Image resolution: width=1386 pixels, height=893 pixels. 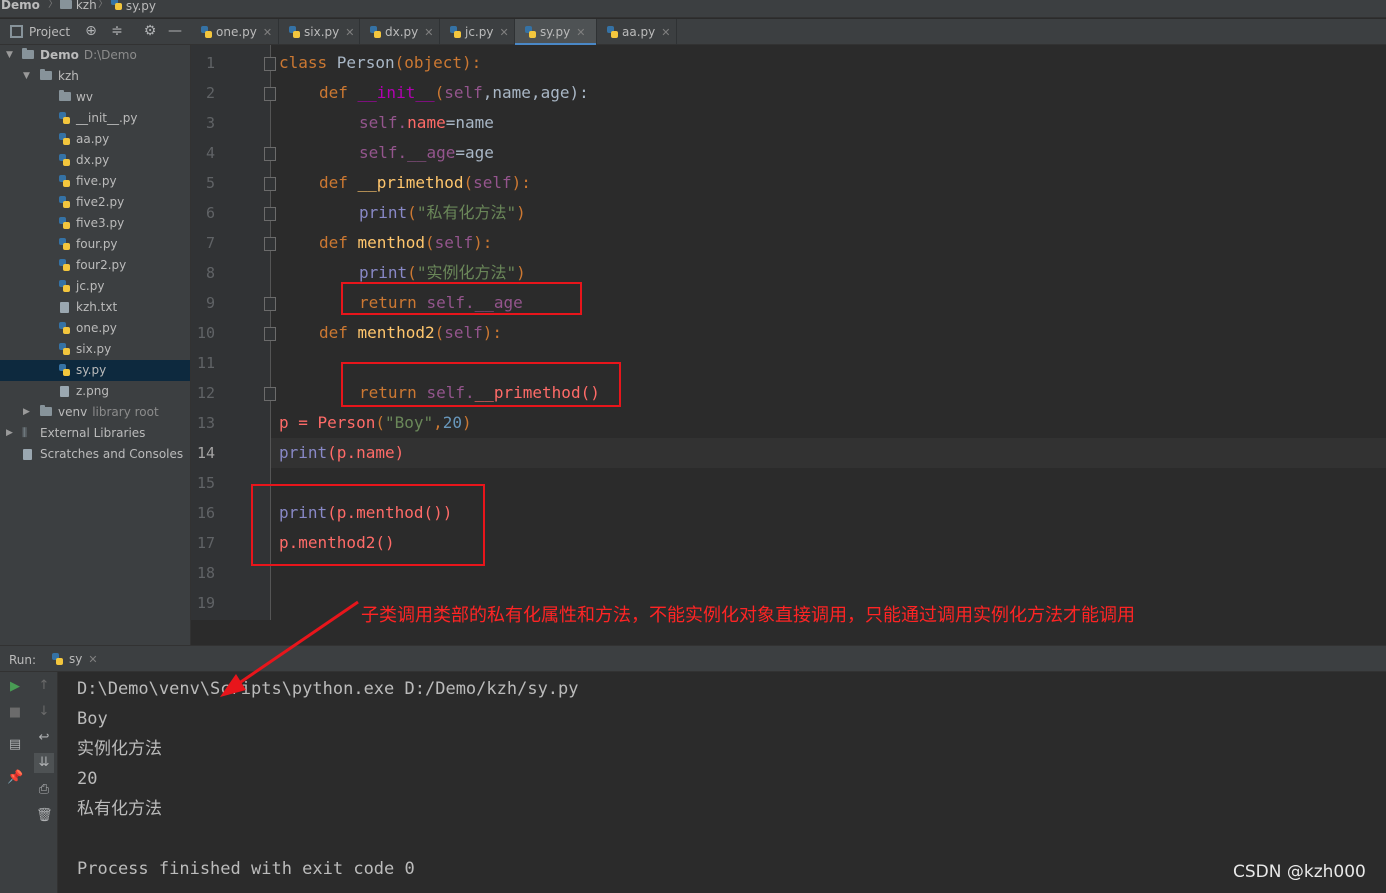 I want to click on console-line: 20, so click(x=87, y=779).